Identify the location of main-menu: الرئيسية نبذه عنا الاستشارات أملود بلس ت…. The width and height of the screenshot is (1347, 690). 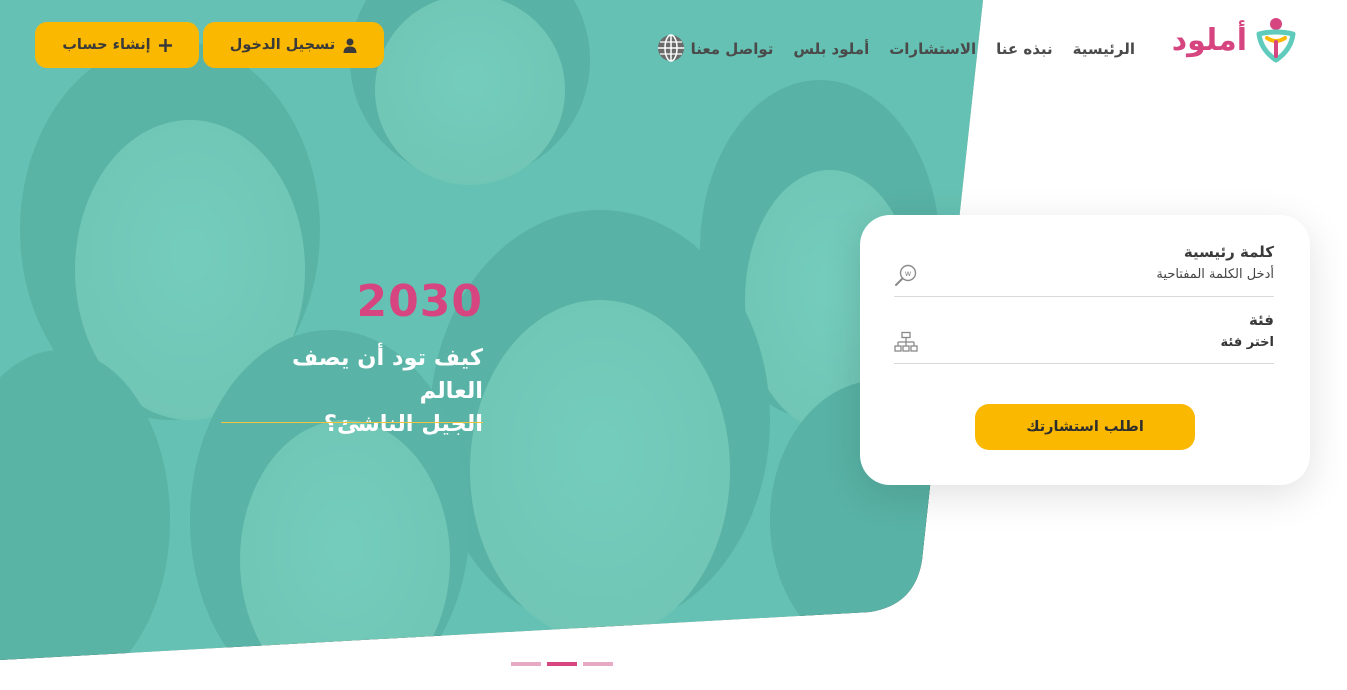
(913, 49).